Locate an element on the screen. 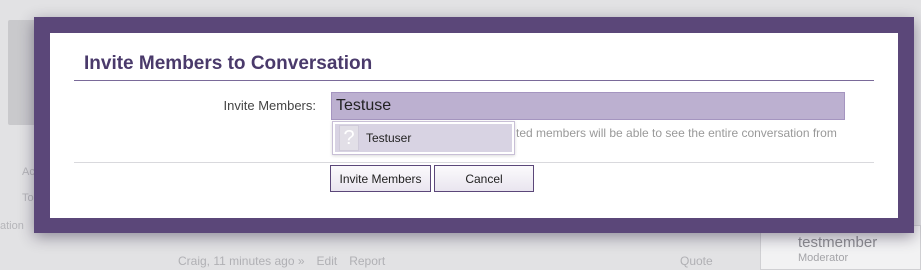 This screenshot has width=921, height=270. post-footer: Craig, 11 minutes ago » Edit Report is located at coordinates (281, 261).